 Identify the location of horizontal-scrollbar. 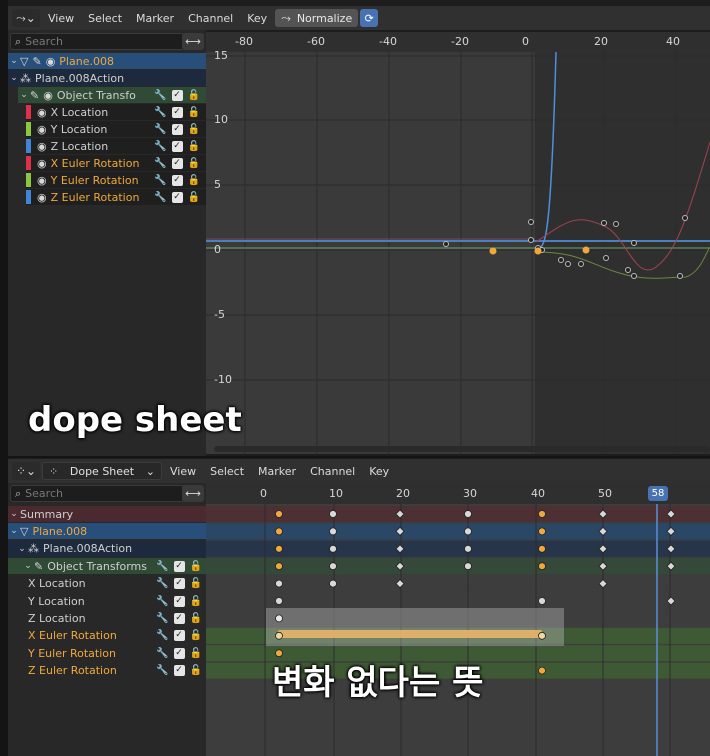
(462, 449).